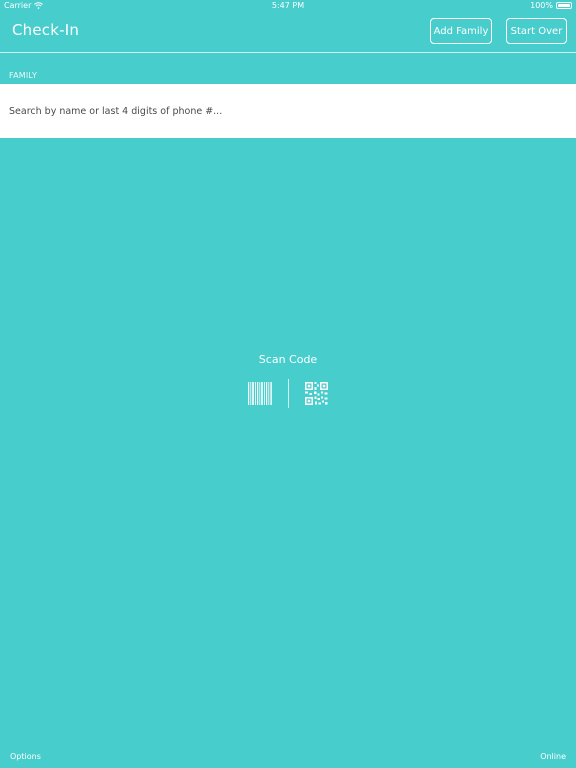 The image size is (576, 768). What do you see at coordinates (564, 5) in the screenshot?
I see `battery-icon` at bounding box center [564, 5].